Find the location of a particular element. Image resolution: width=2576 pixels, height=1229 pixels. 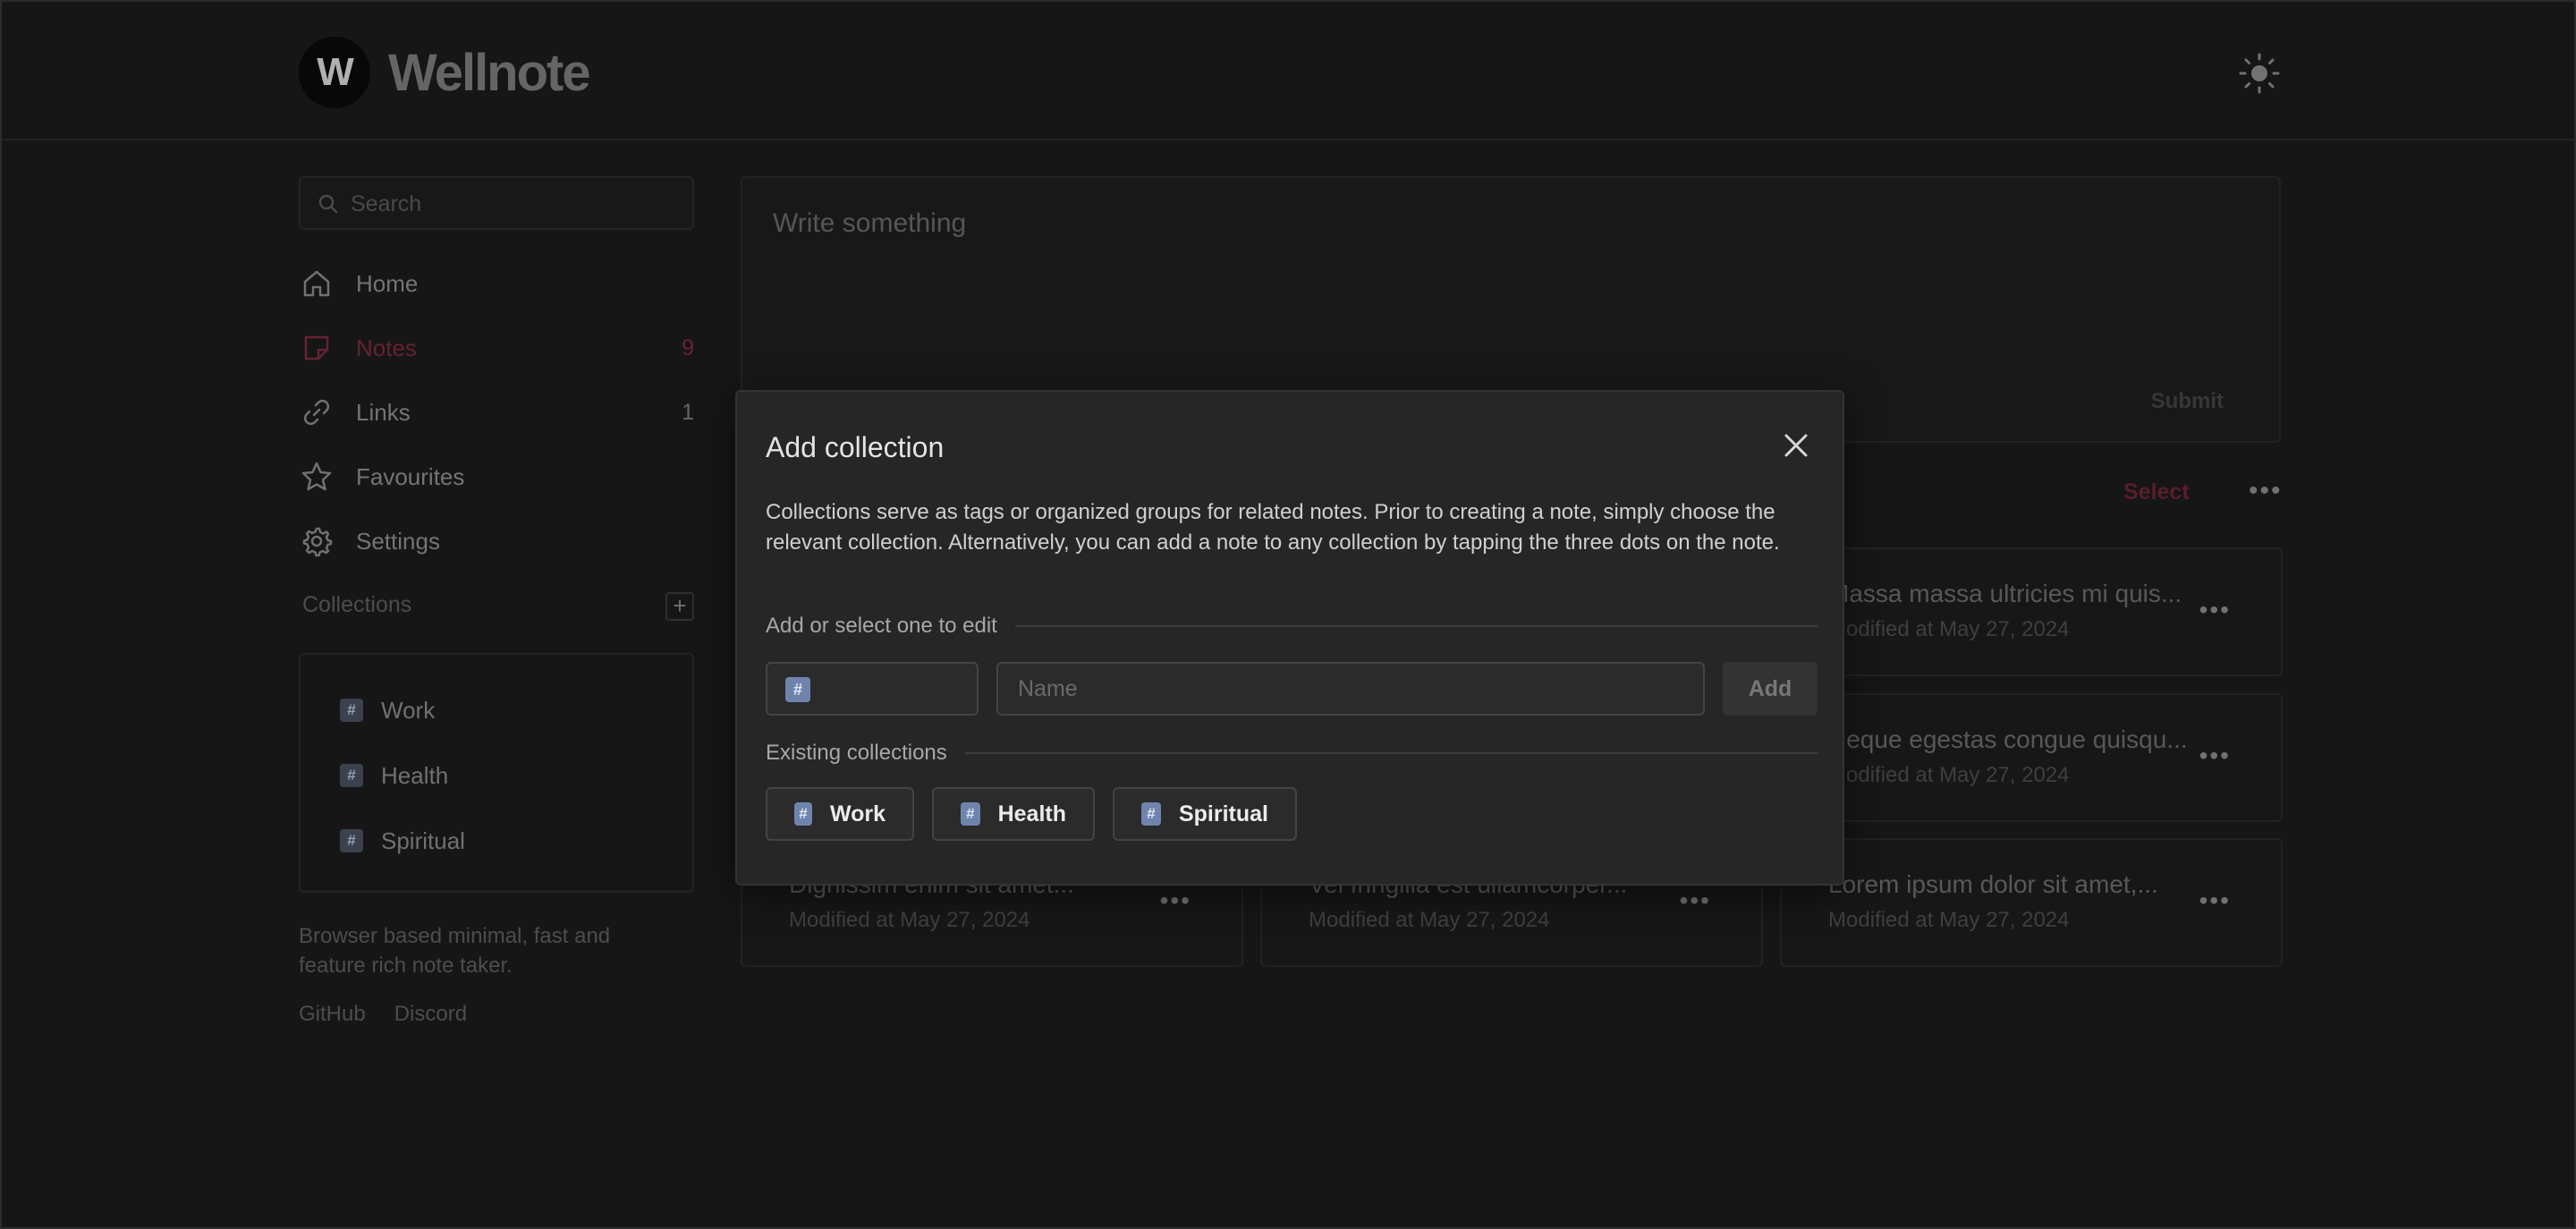

chip-label: Health is located at coordinates (1031, 813).